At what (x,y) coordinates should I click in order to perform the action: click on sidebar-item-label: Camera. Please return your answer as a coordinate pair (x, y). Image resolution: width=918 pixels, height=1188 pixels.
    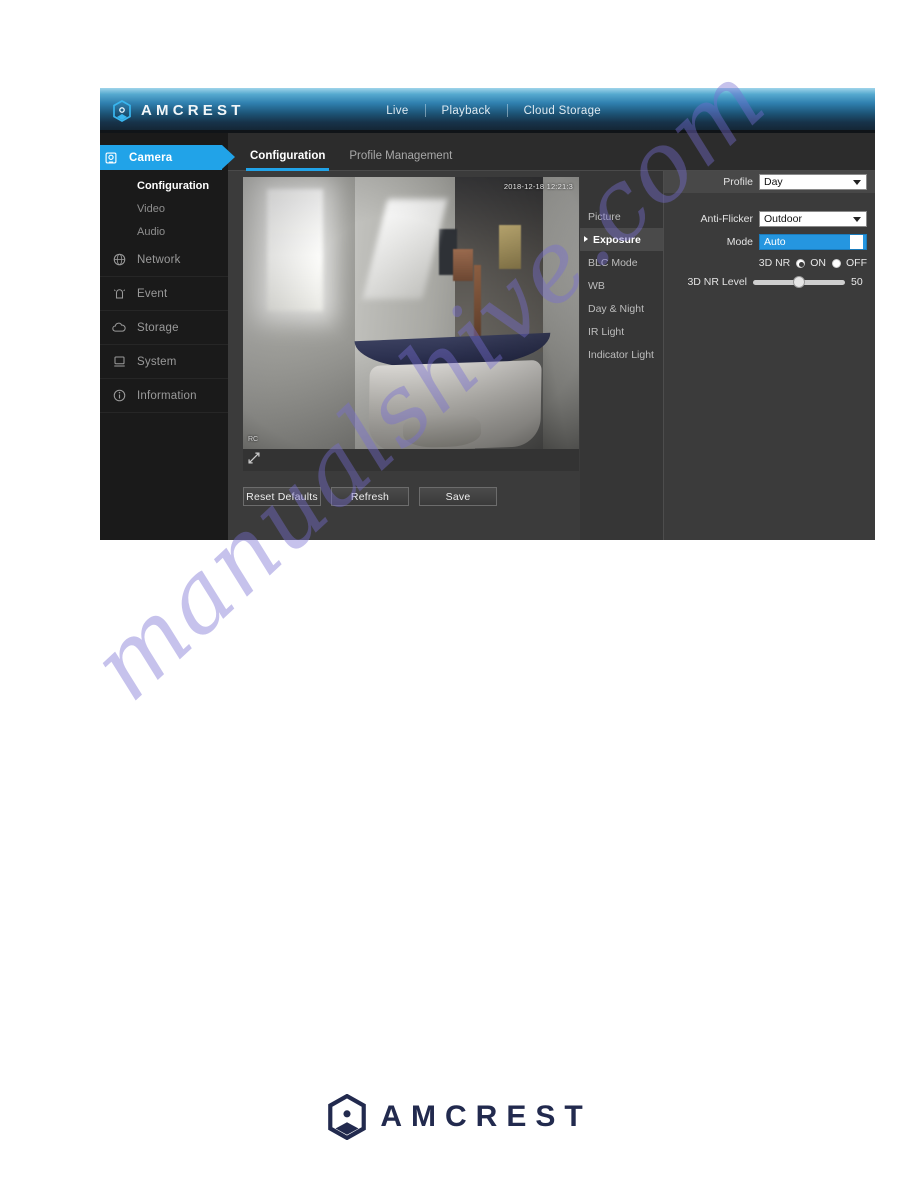
    Looking at the image, I should click on (151, 157).